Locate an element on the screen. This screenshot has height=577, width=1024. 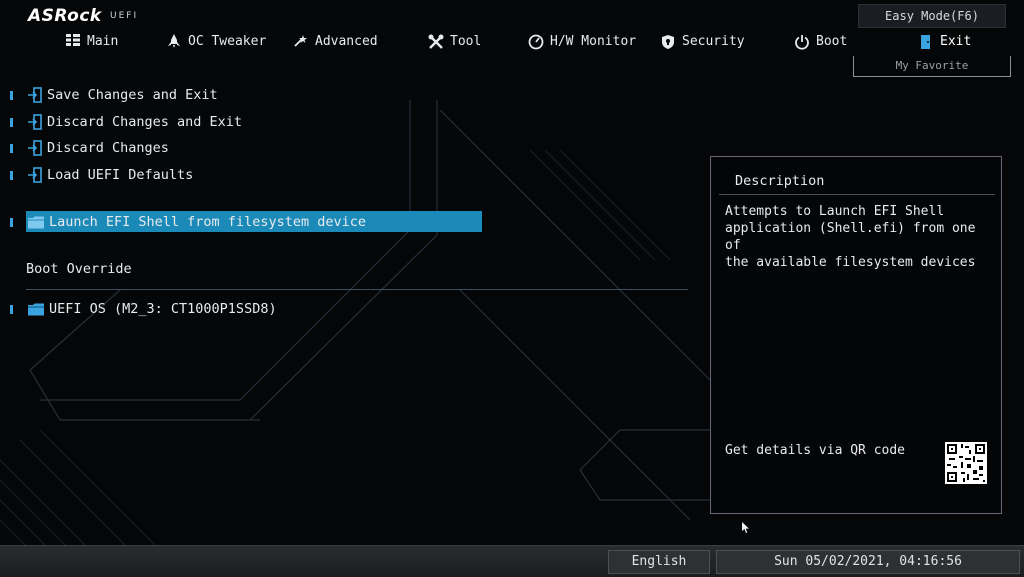
discard-changes-exit-label: Discard Changes and Exit is located at coordinates (145, 122).